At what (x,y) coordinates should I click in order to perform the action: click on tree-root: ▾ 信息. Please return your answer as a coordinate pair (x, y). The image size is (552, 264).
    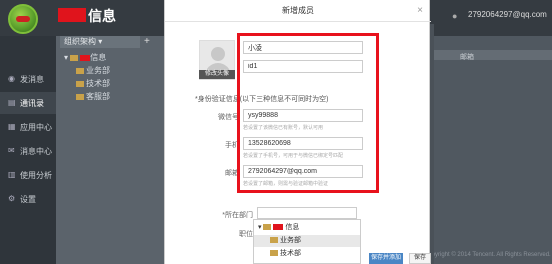
    Looking at the image, I should click on (85, 57).